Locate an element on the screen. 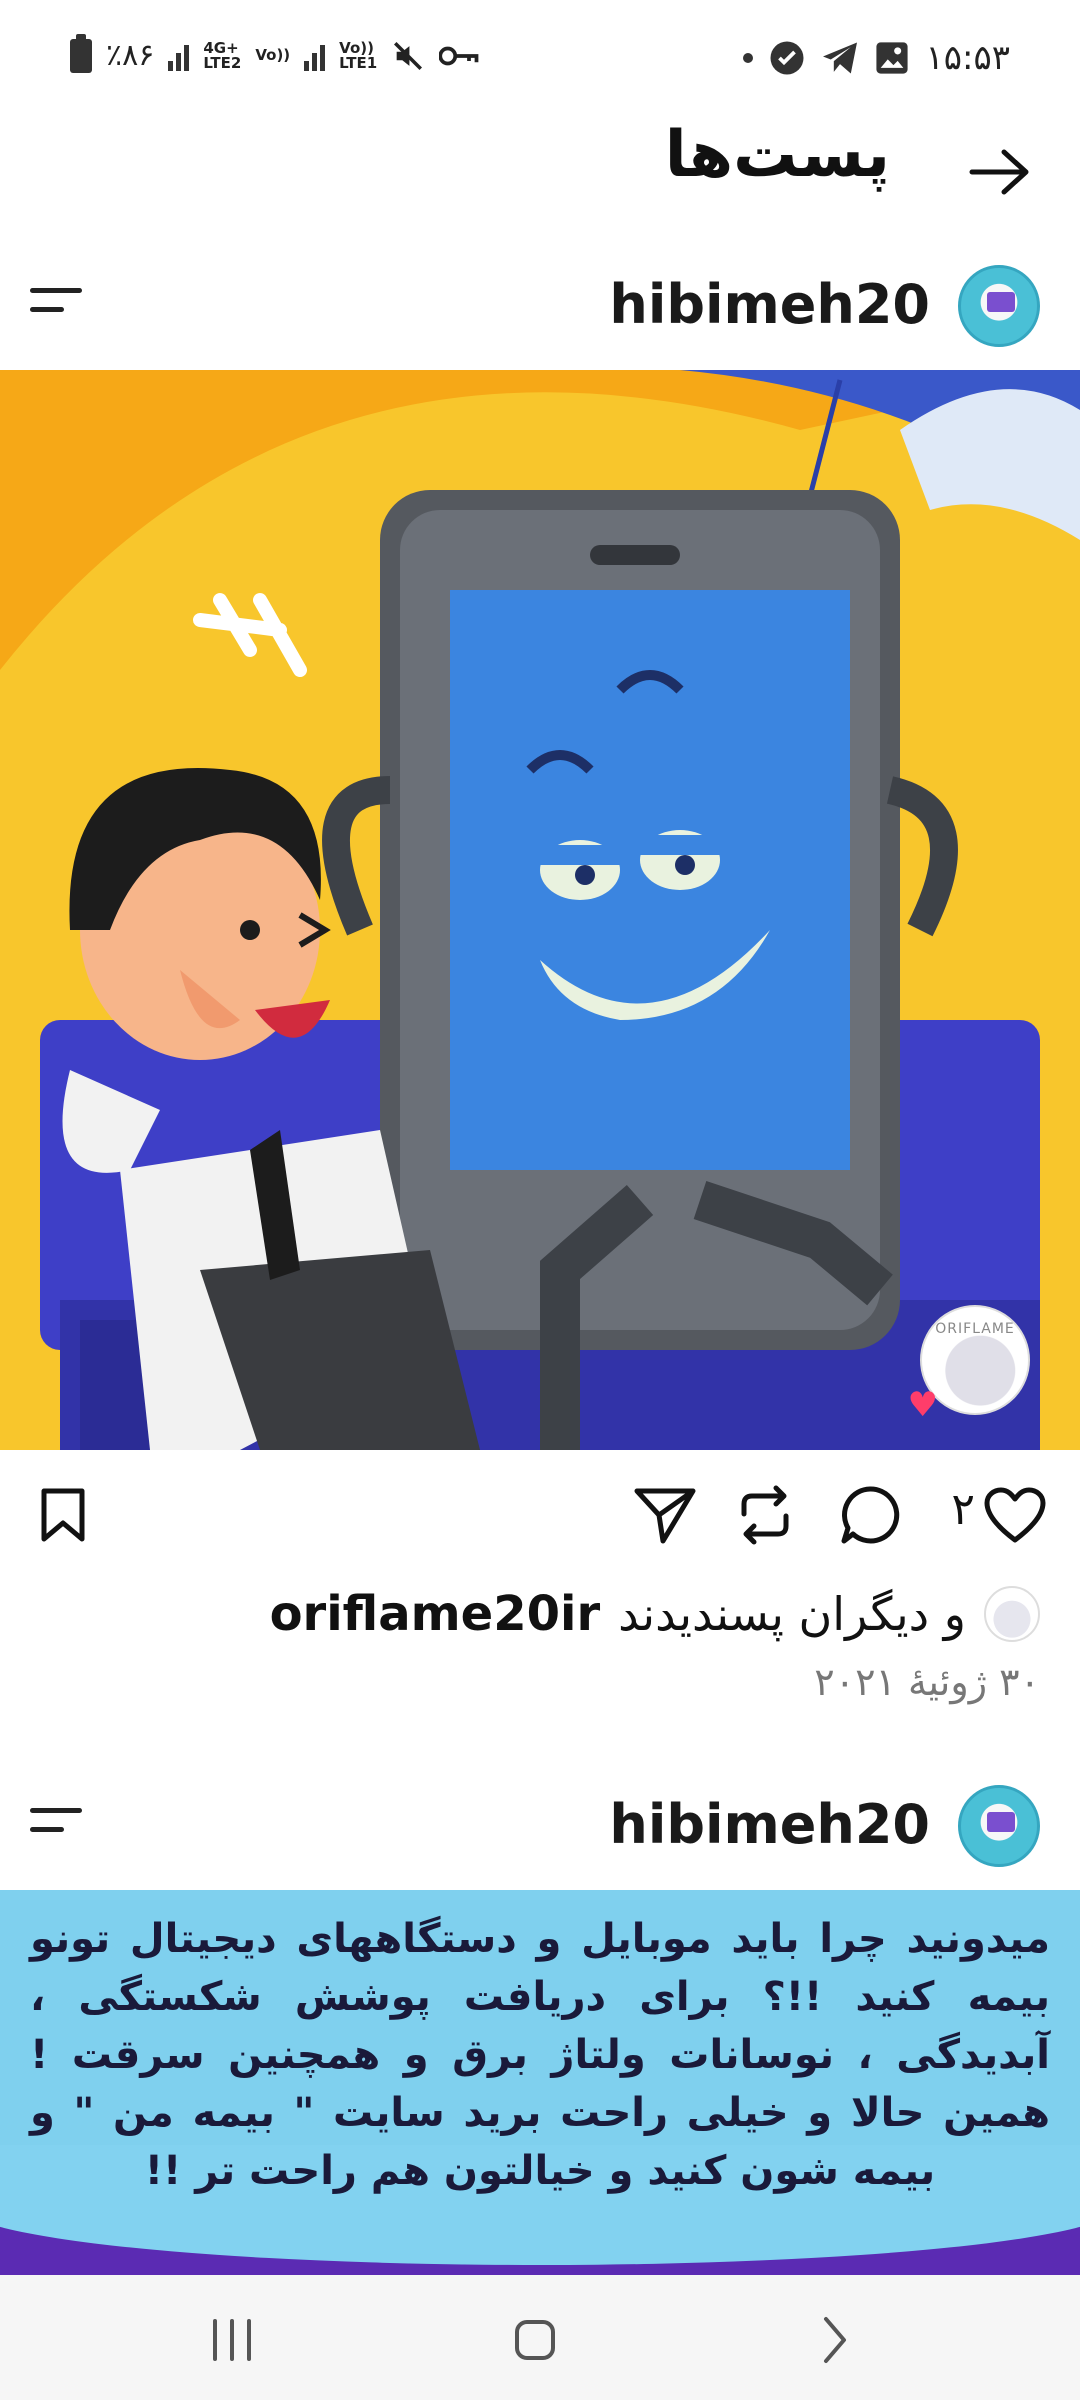 The width and height of the screenshot is (1080, 2400). status-bar: ٪۸۶ 4G+ LTE2 Vo)) Vo)) LTE1 ۱۵:۵۳ is located at coordinates (540, 55).